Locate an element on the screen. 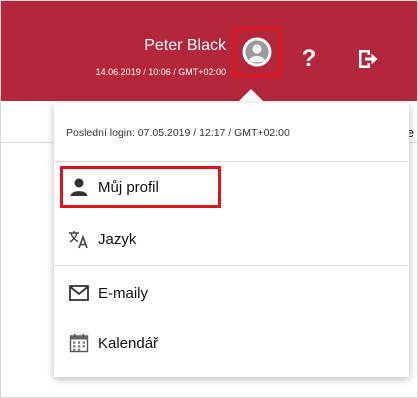 Image resolution: width=418 pixels, height=398 pixels. menu-item-calendar: Kalendář is located at coordinates (231, 343).